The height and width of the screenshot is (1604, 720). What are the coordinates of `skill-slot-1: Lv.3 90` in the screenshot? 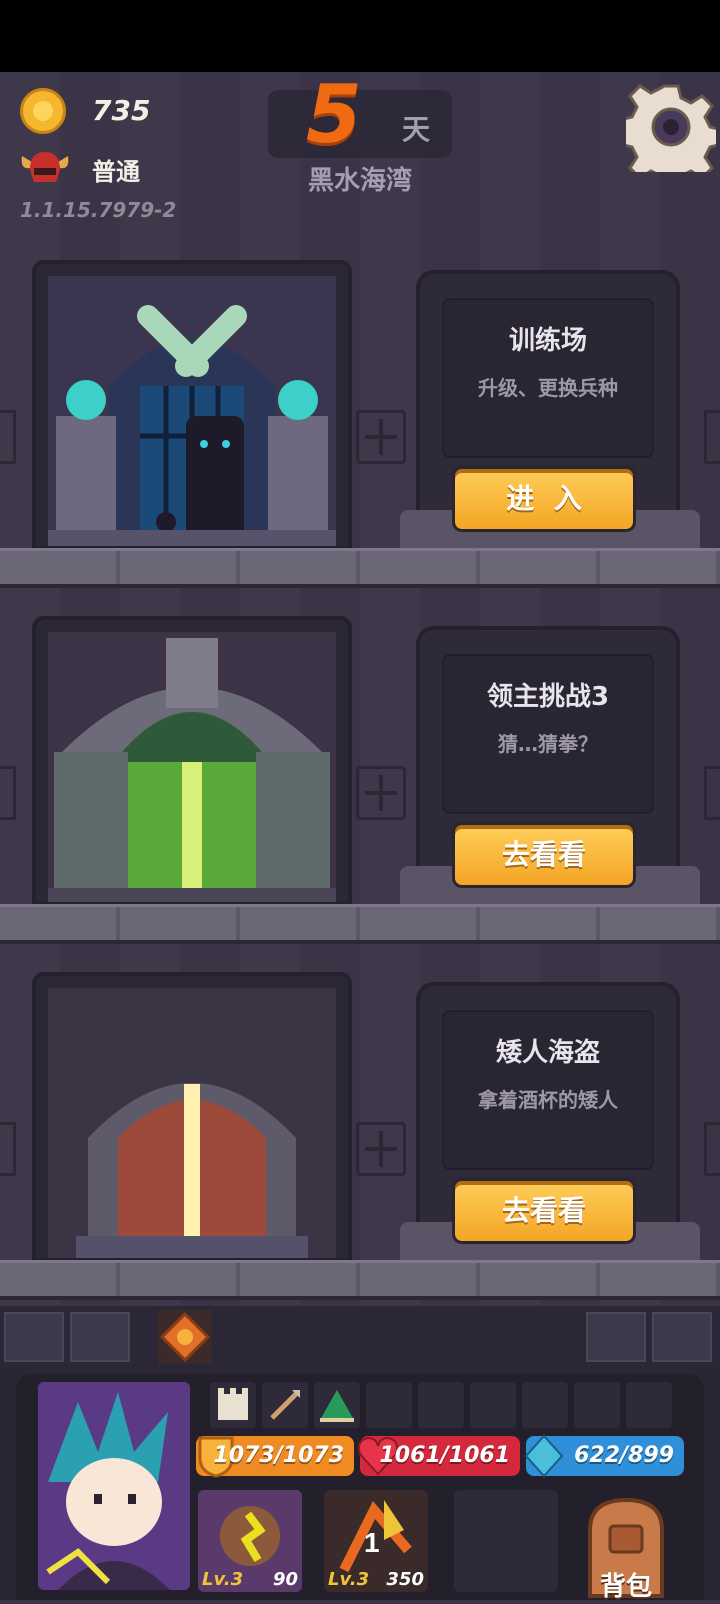 It's located at (250, 1541).